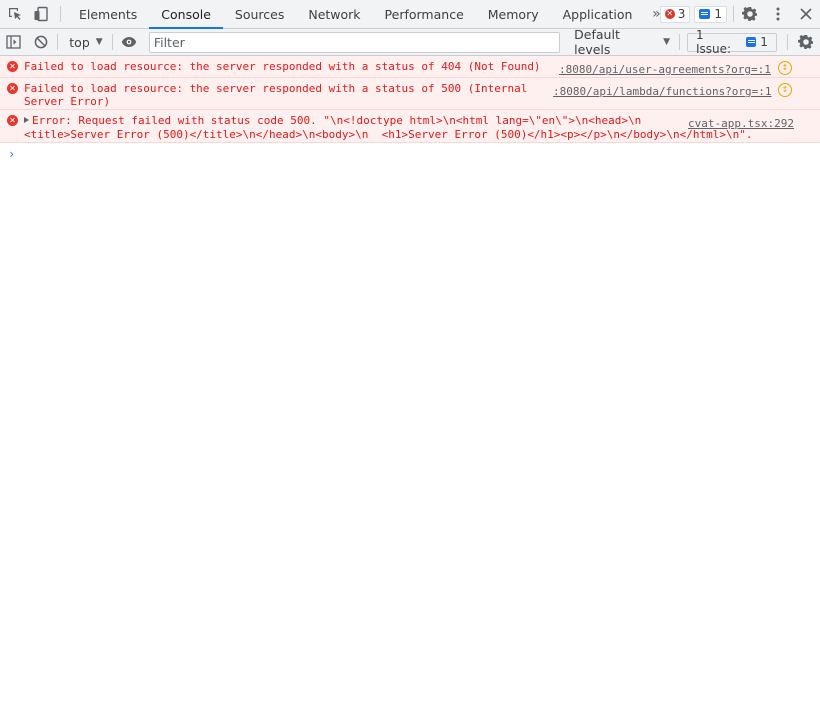 The width and height of the screenshot is (820, 711). I want to click on error-count-badge: ✕ 3, so click(675, 14).